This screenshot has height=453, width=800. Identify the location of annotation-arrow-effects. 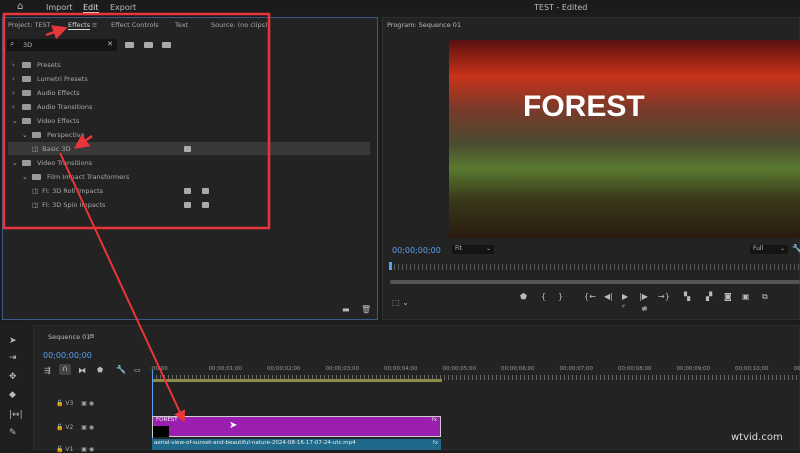
(54, 32).